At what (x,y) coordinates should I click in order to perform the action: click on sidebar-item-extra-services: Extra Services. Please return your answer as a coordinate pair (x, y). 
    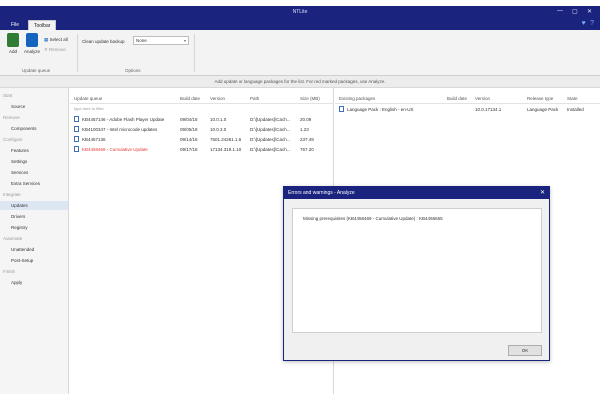
    Looking at the image, I should click on (34, 183).